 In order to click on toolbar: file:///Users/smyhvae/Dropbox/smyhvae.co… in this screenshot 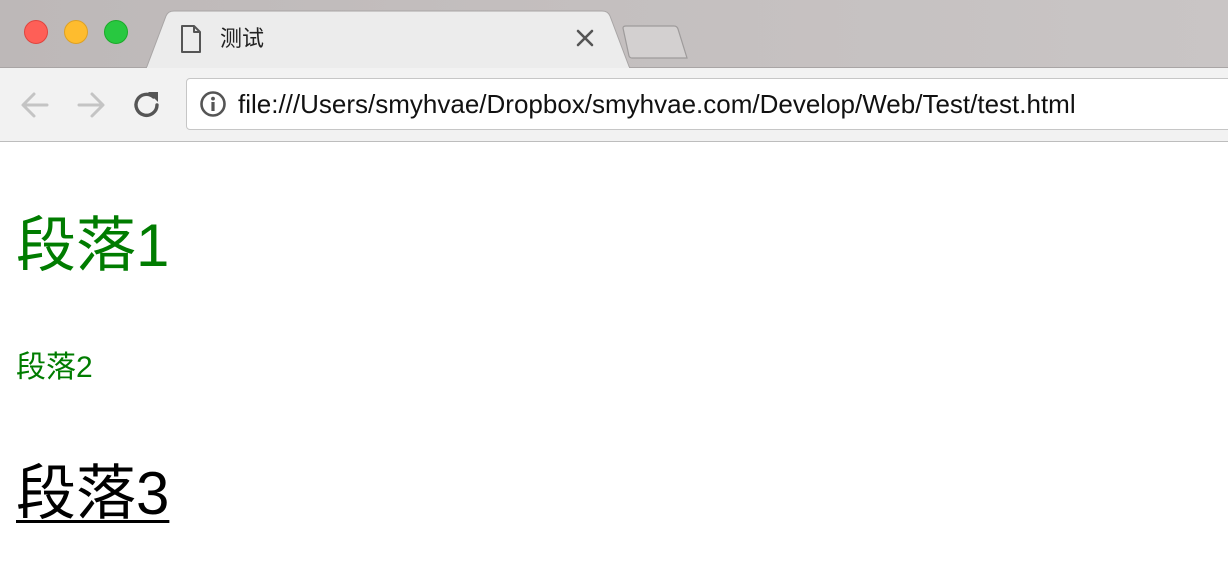, I will do `click(614, 105)`.